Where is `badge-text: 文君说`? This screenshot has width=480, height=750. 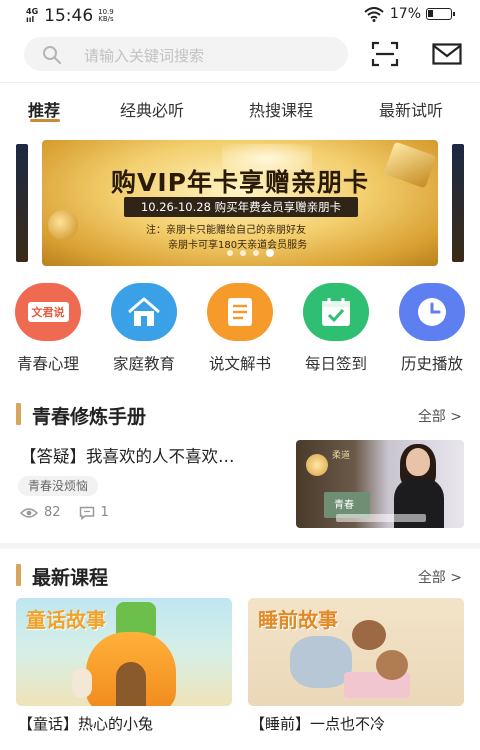
badge-text: 文君说 is located at coordinates (48, 312).